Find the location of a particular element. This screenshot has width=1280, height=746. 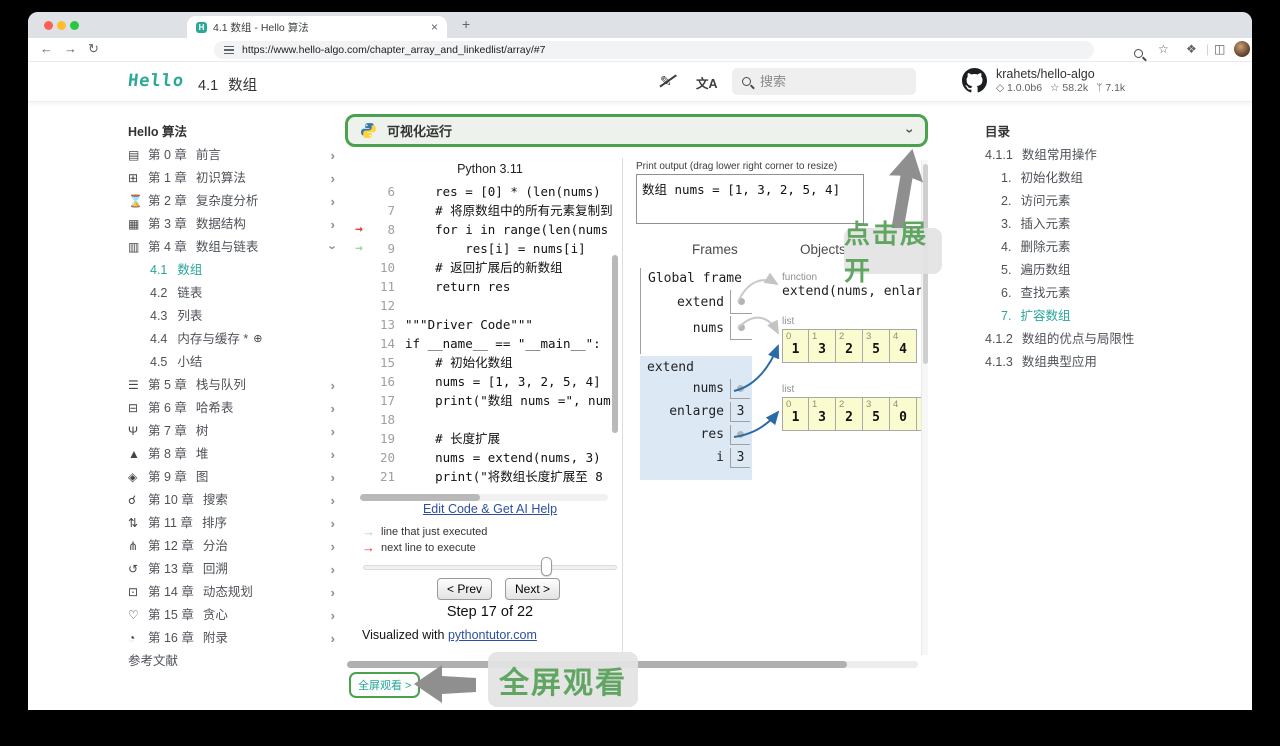

fullscreen-link: 全屏观看 > is located at coordinates (385, 685).